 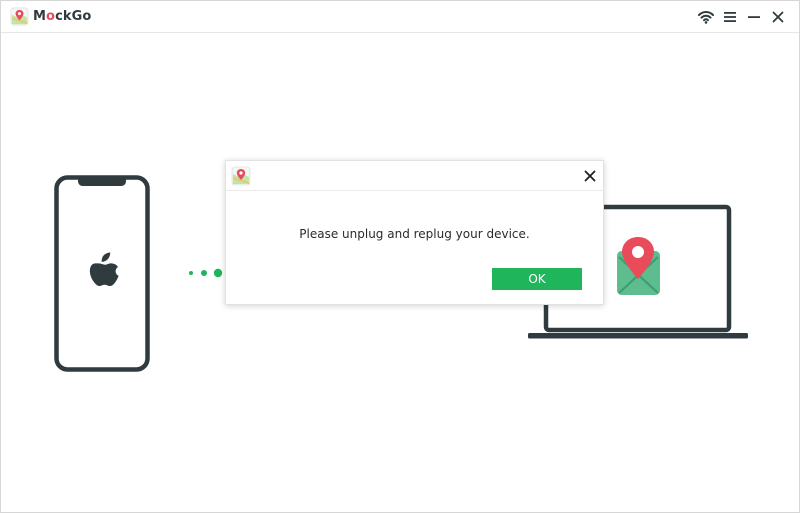 What do you see at coordinates (706, 17) in the screenshot?
I see `wifi-icon` at bounding box center [706, 17].